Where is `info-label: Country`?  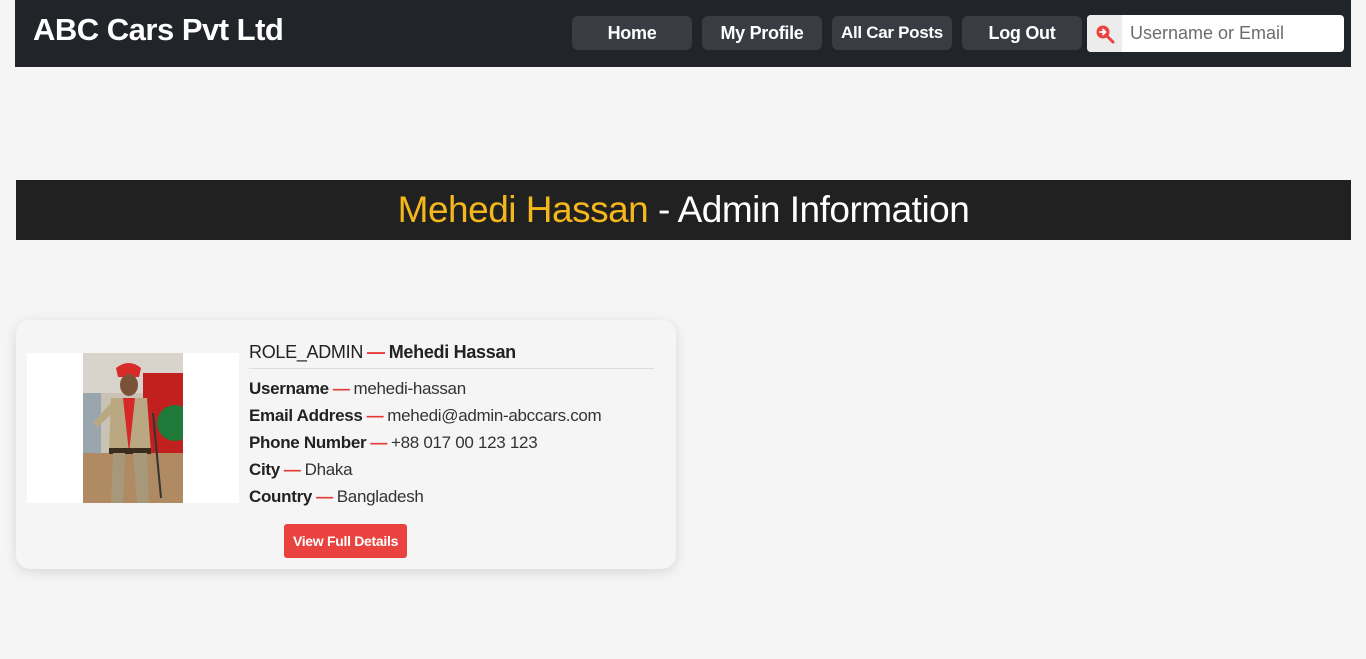
info-label: Country is located at coordinates (281, 496).